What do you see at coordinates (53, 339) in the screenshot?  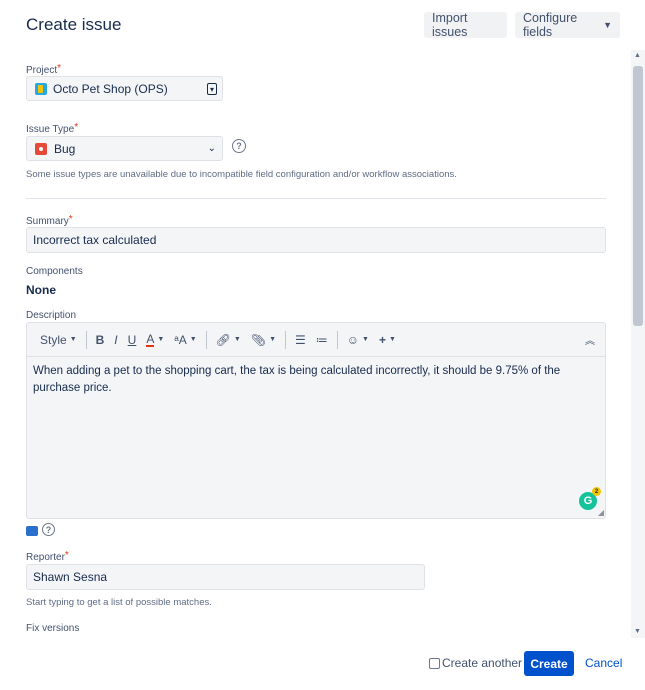 I see `text-style-label: Style` at bounding box center [53, 339].